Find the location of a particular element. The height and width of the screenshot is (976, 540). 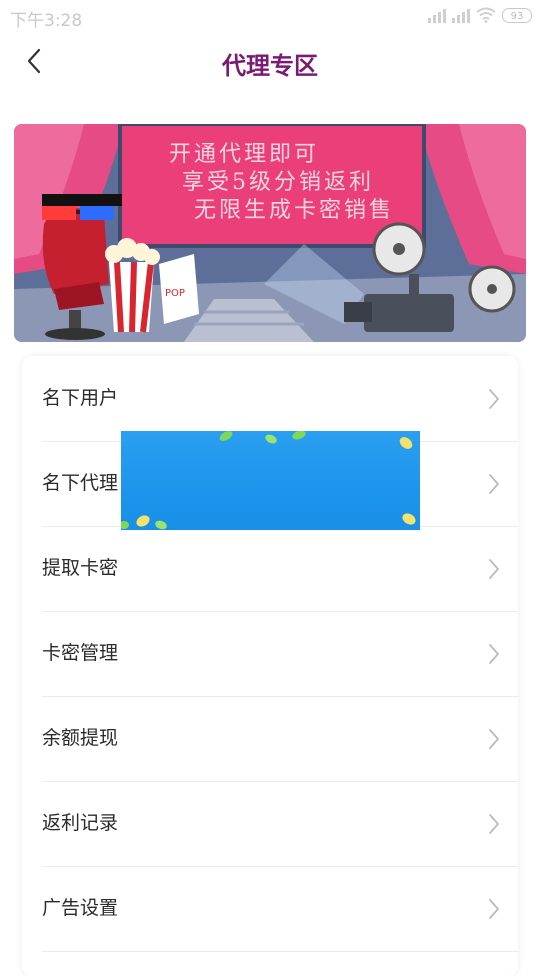

status-time: 下午3:28 is located at coordinates (46, 21).